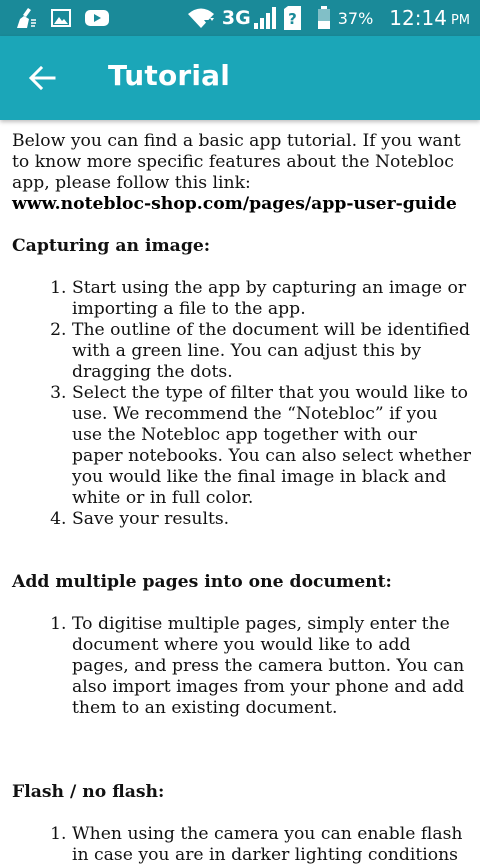 Image resolution: width=480 pixels, height=866 pixels. I want to click on back-button, so click(42, 78).